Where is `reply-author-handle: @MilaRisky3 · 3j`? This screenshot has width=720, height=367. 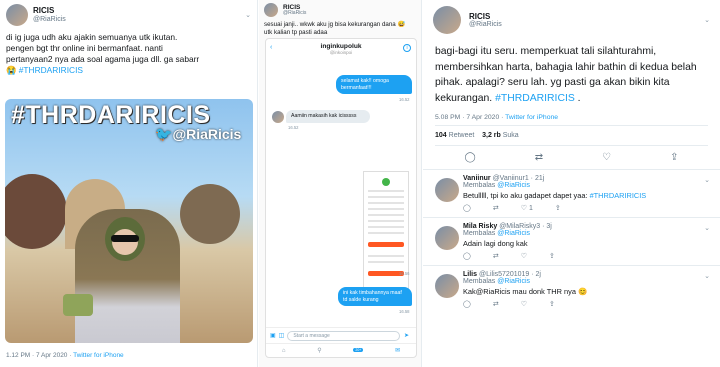 reply-author-handle: @MilaRisky3 · 3j is located at coordinates (525, 226).